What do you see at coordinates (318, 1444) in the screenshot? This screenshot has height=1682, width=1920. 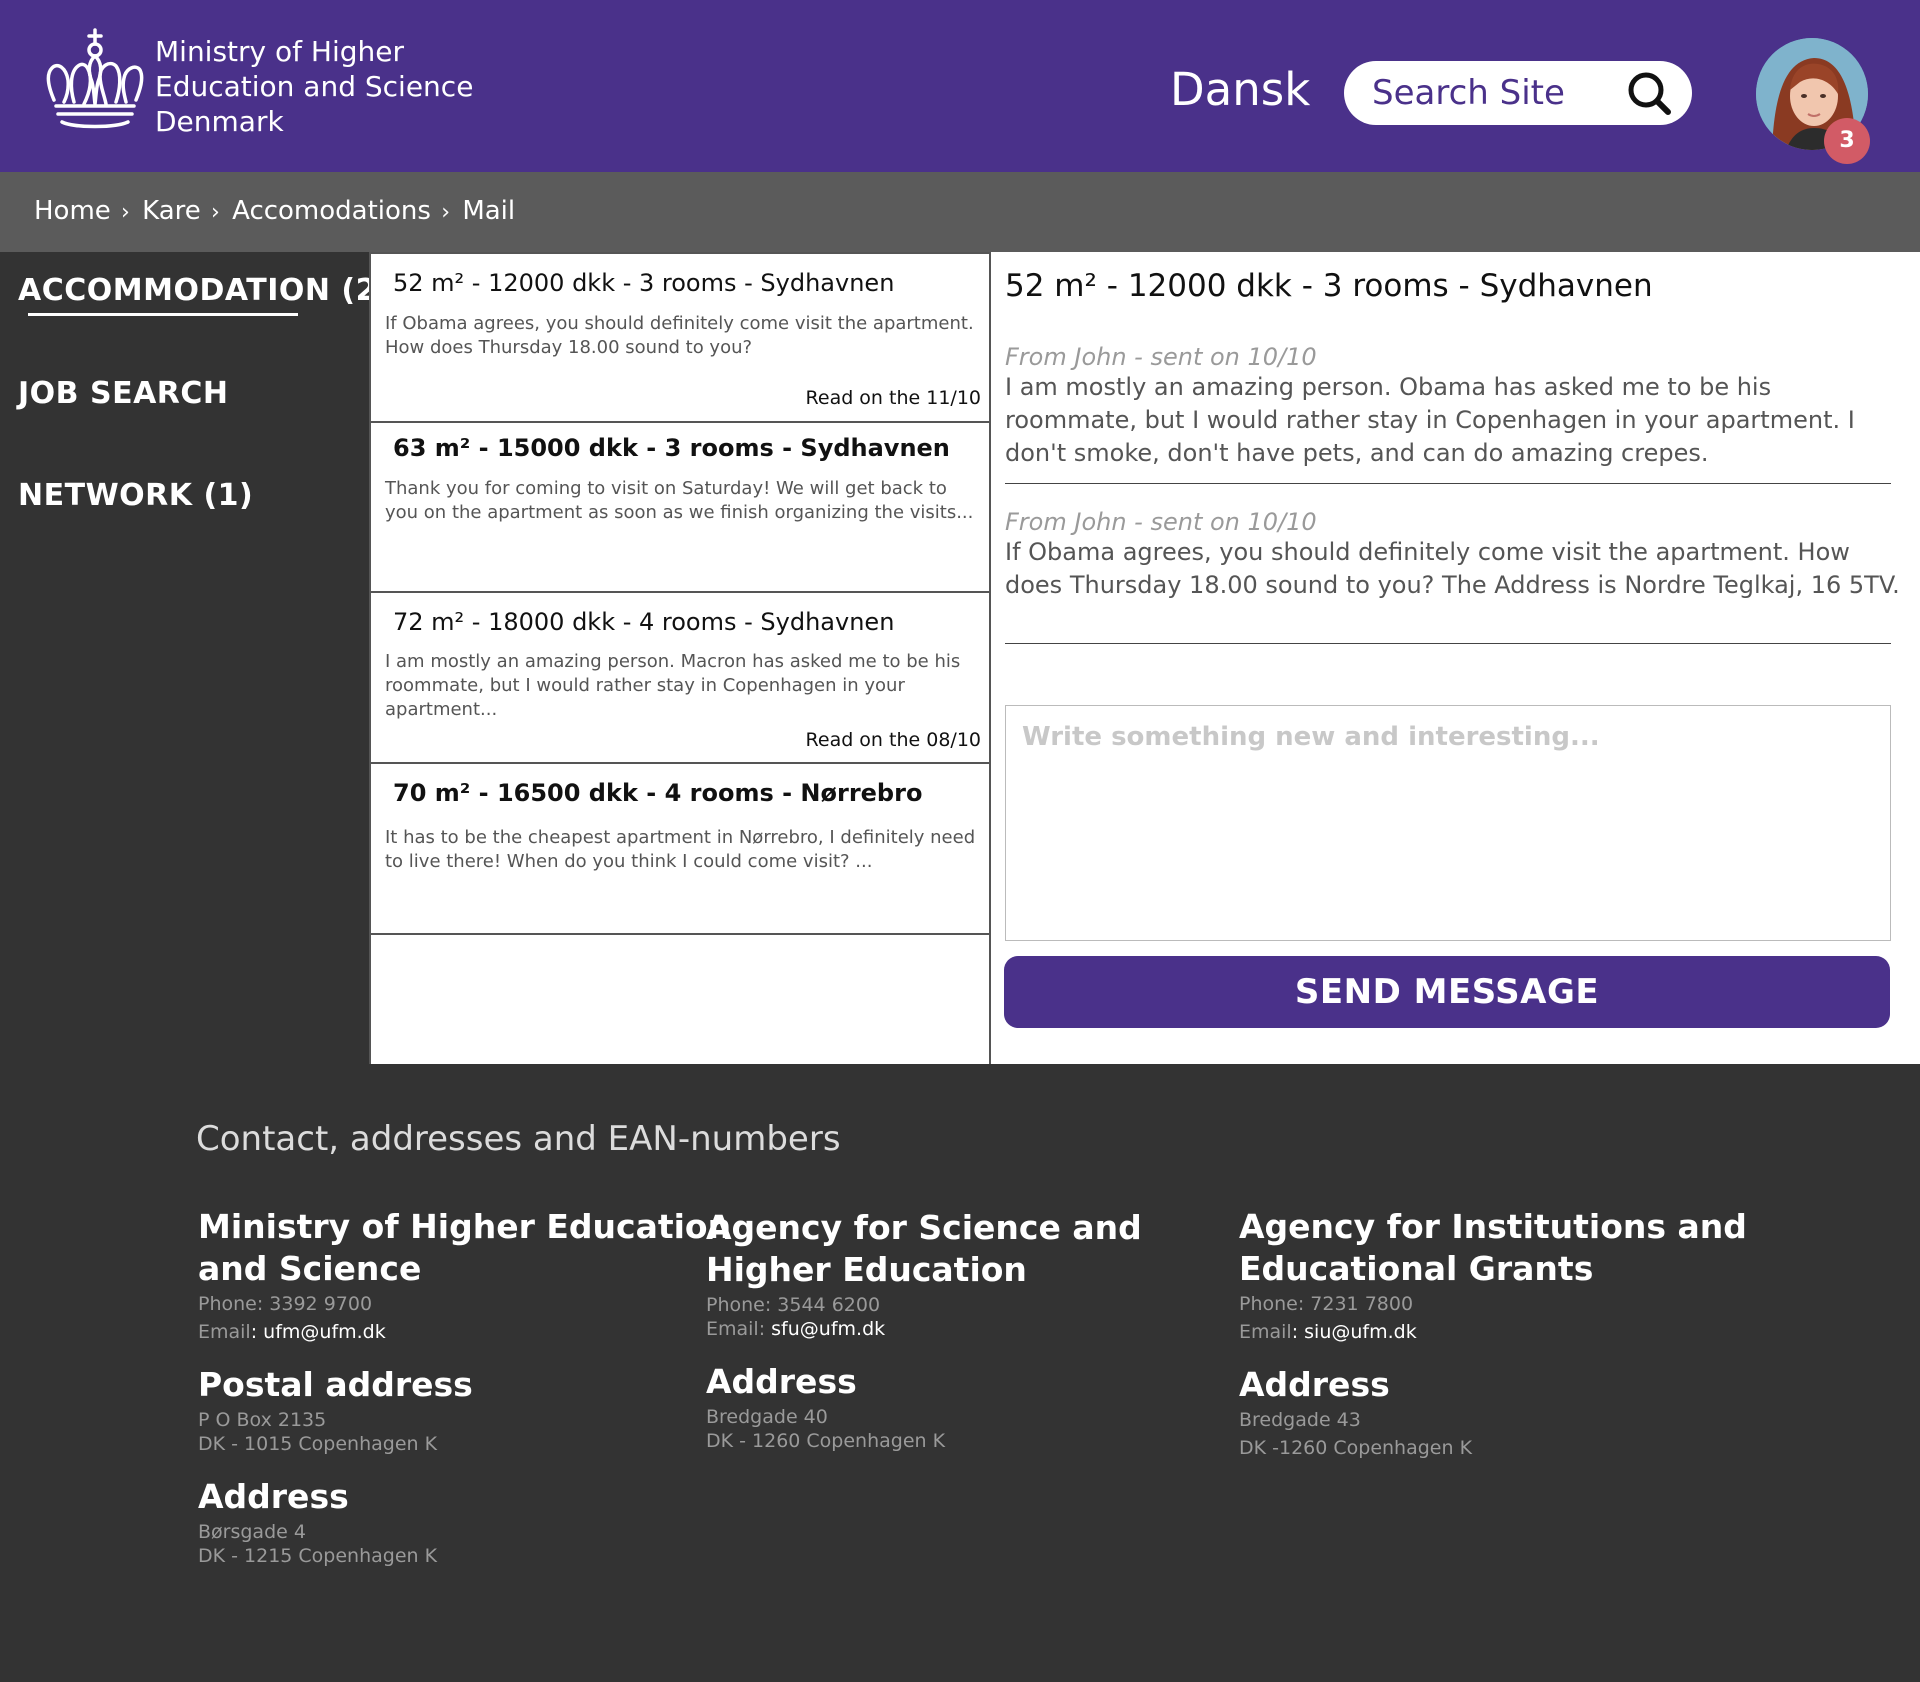 I see `footer-address-line: DK - 1015 Copenhagen K` at bounding box center [318, 1444].